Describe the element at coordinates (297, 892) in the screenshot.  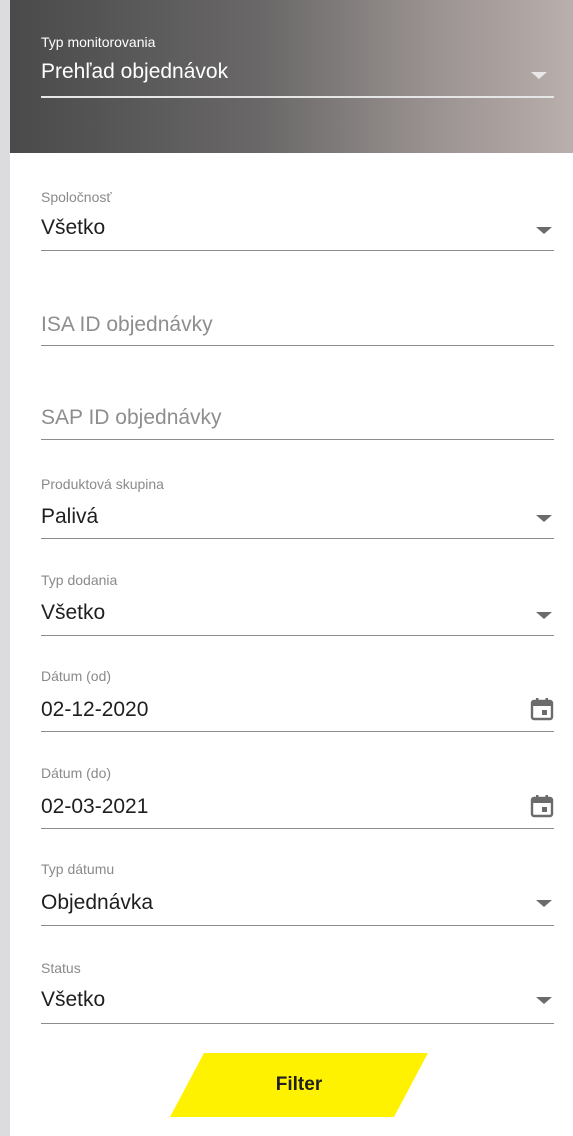
I see `date-type-select: Typ dátumu Objednávka` at that location.